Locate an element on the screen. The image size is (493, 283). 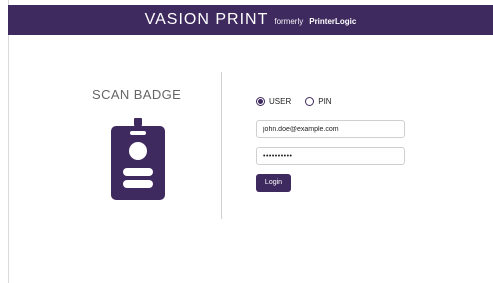
badge-clip-icon is located at coordinates (138, 122).